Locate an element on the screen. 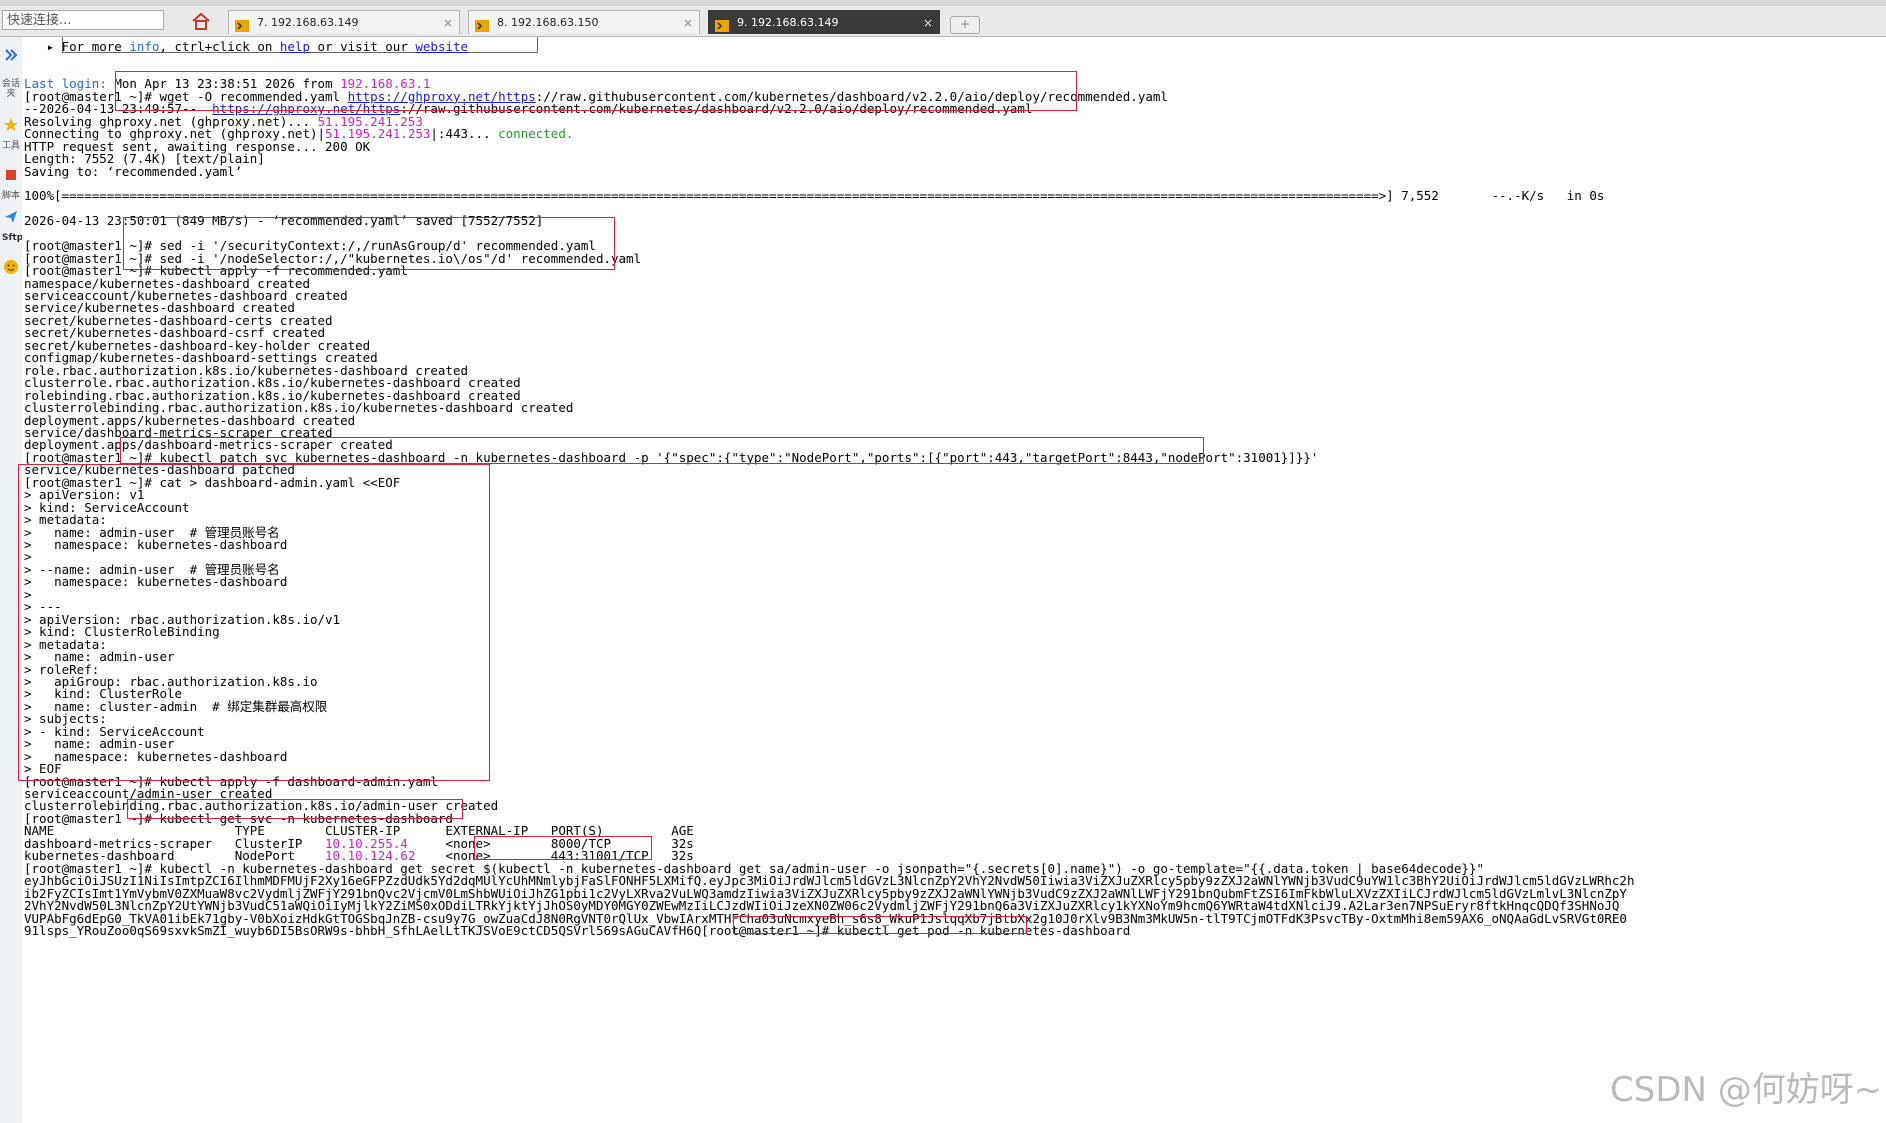 Image resolution: width=1886 pixels, height=1123 pixels. new-tab-button: + is located at coordinates (965, 25).